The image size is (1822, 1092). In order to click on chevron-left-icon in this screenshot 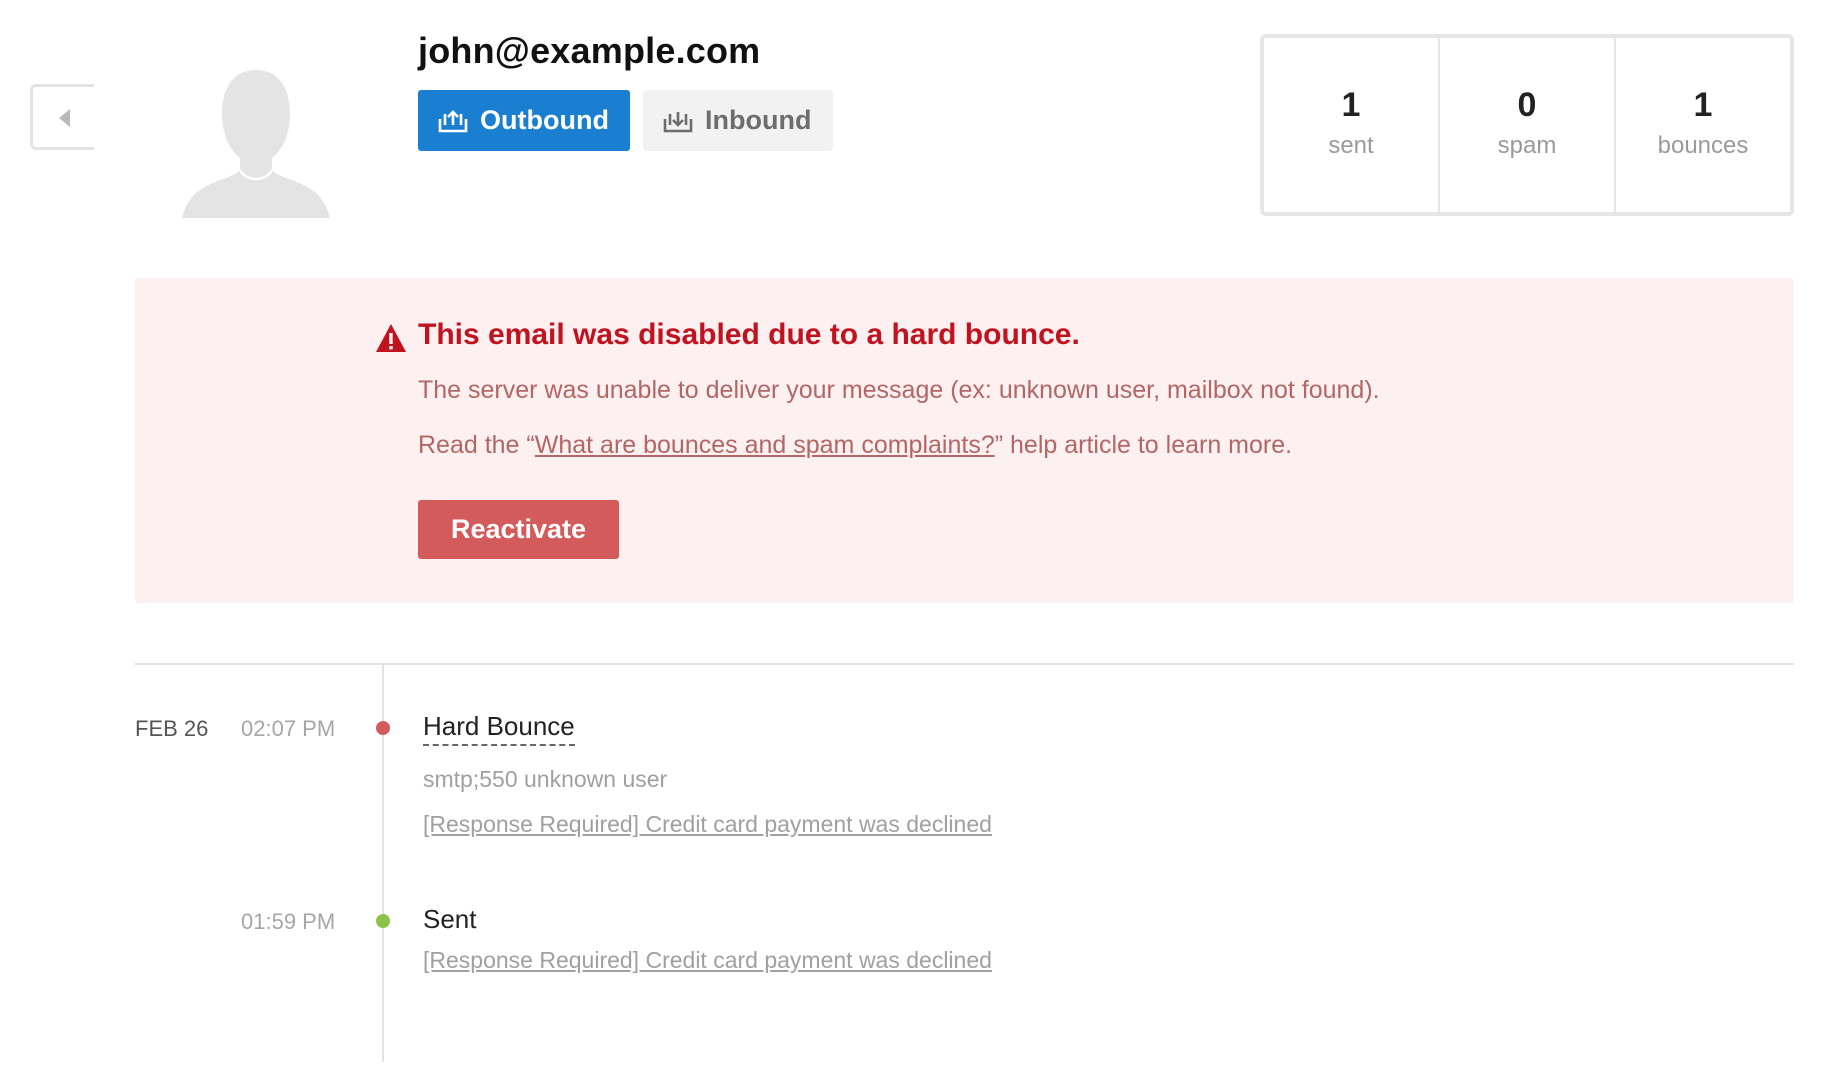, I will do `click(64, 118)`.